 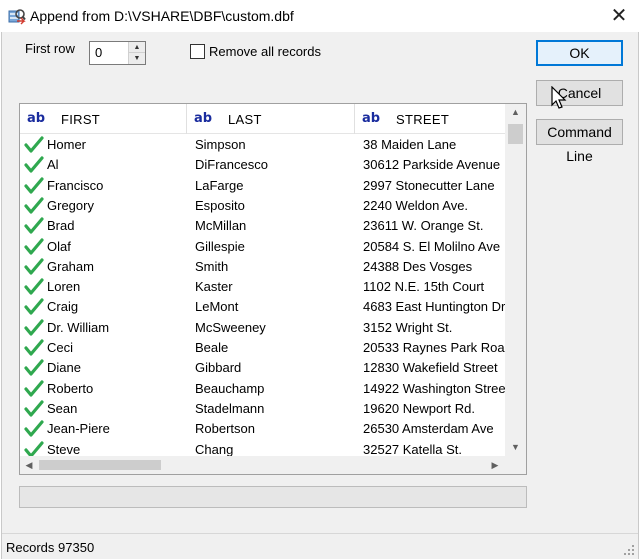 What do you see at coordinates (103, 389) in the screenshot?
I see `cell-first: Roberto` at bounding box center [103, 389].